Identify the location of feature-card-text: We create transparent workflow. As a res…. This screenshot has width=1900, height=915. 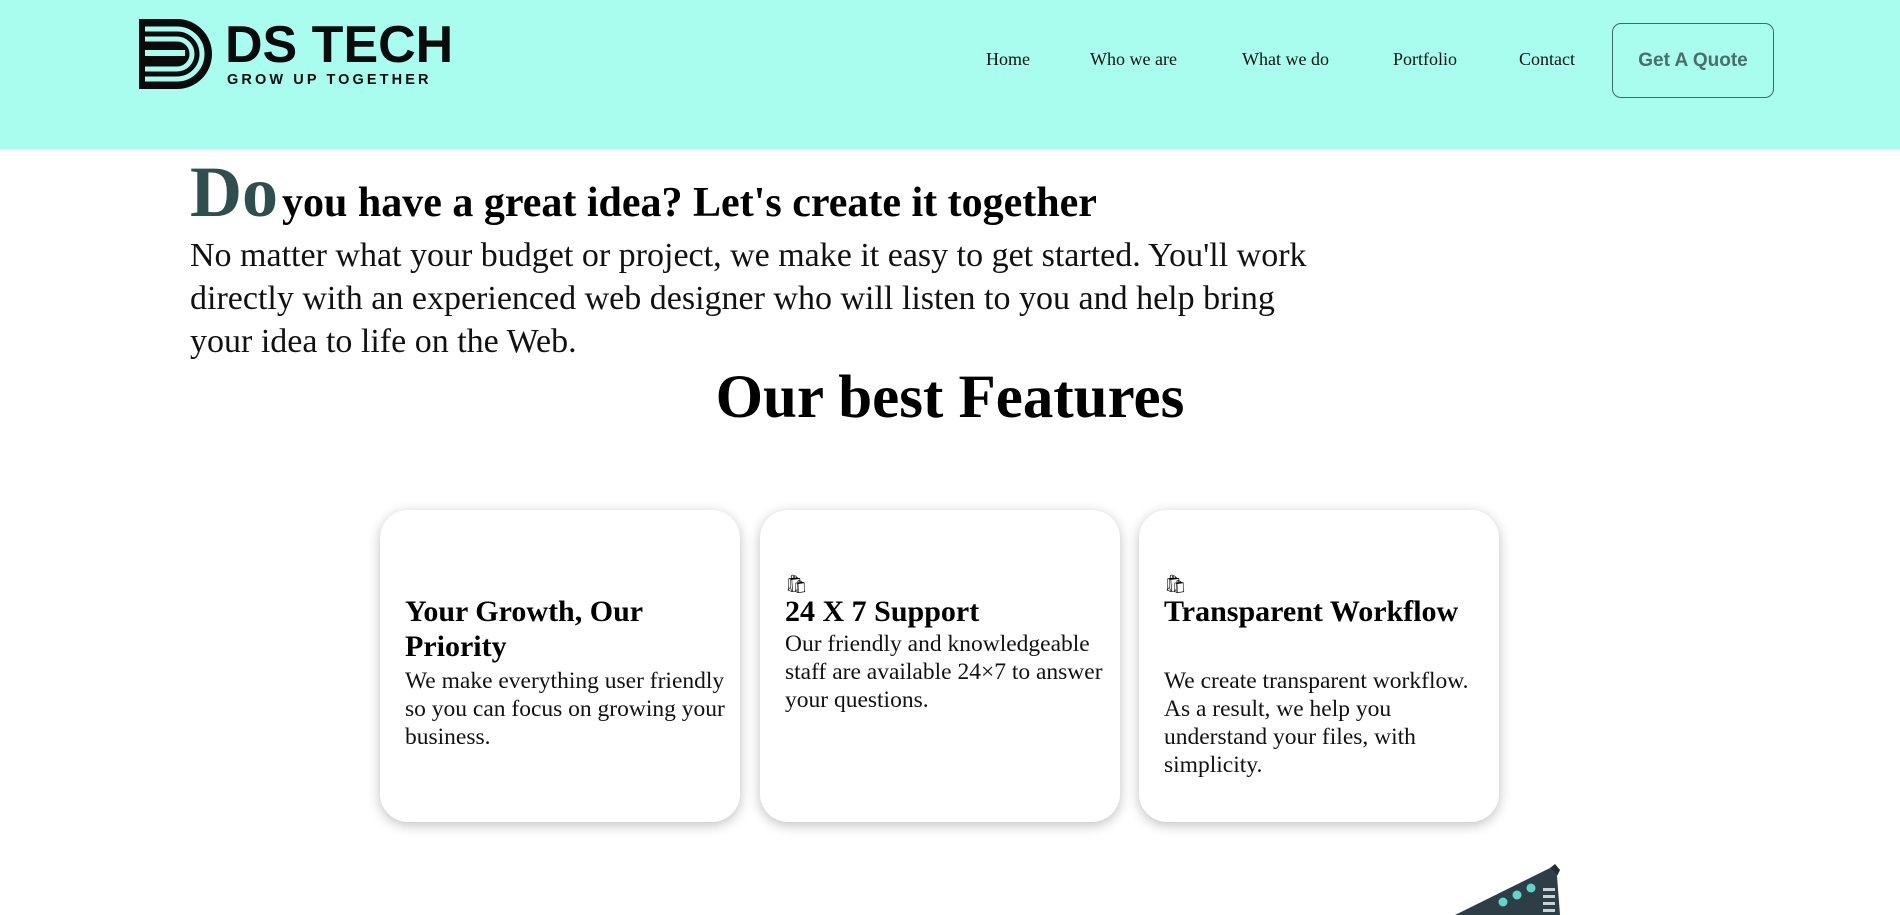
(1316, 723).